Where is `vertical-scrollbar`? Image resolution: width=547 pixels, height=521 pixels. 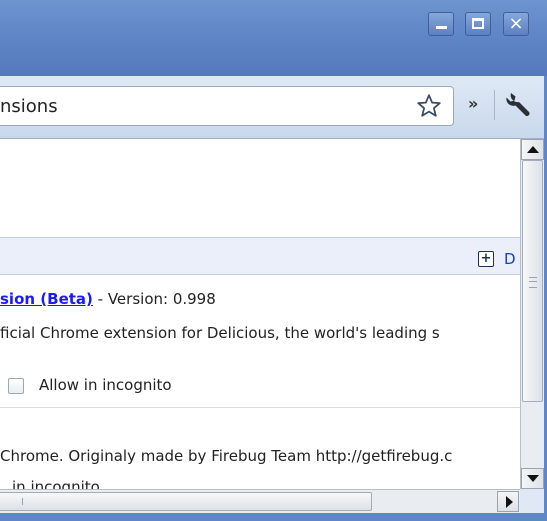 vertical-scrollbar is located at coordinates (532, 314).